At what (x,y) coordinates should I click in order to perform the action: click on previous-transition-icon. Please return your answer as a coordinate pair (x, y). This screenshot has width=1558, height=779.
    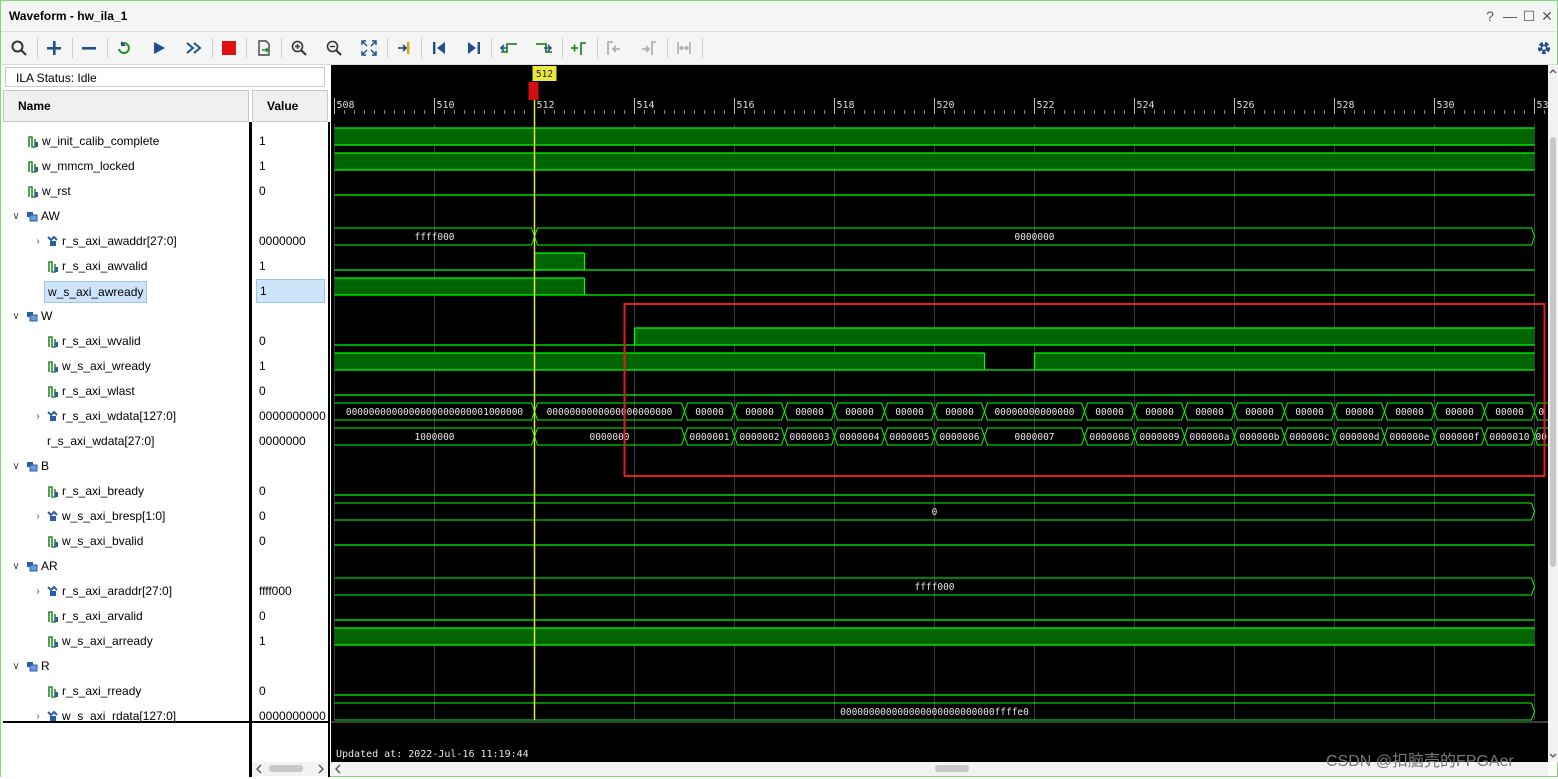
    Looking at the image, I should click on (509, 48).